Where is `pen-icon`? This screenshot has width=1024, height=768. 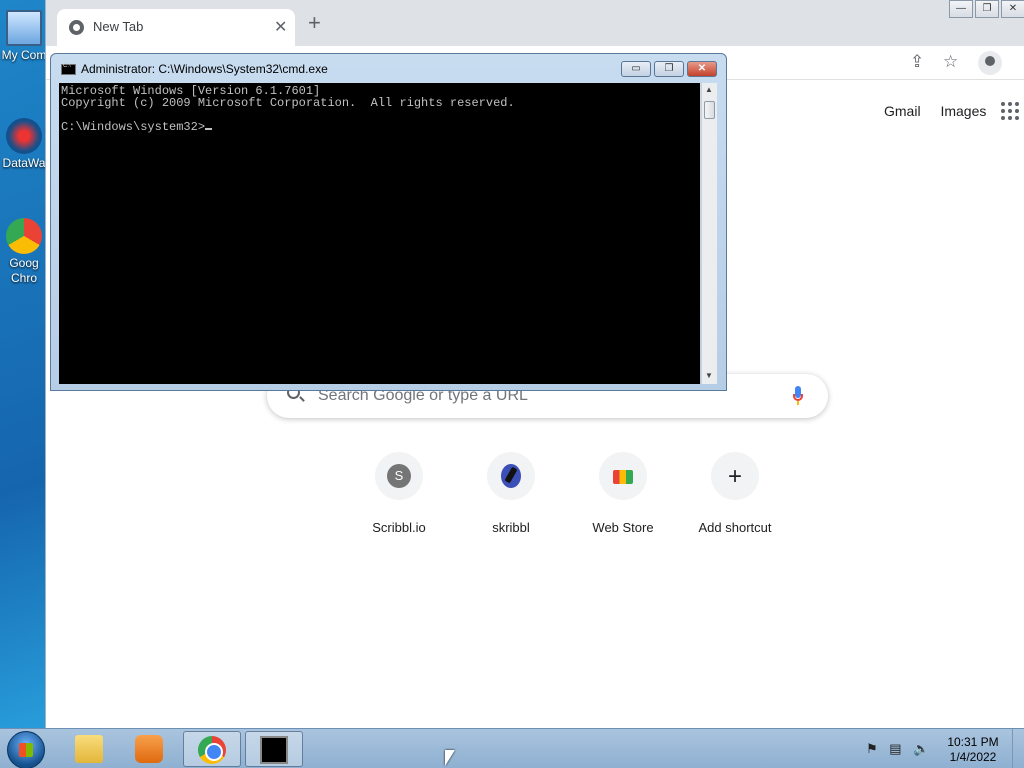 pen-icon is located at coordinates (511, 476).